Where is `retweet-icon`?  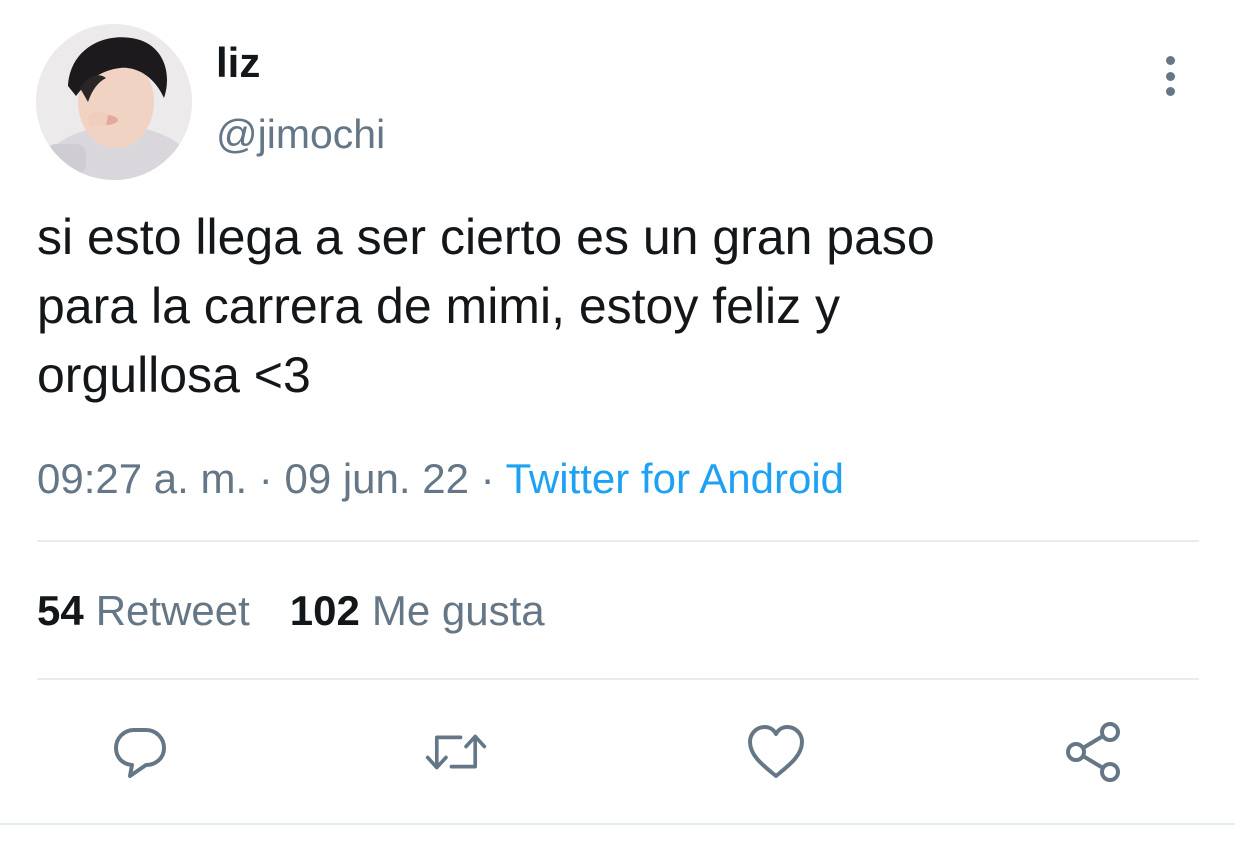
retweet-icon is located at coordinates (456, 752).